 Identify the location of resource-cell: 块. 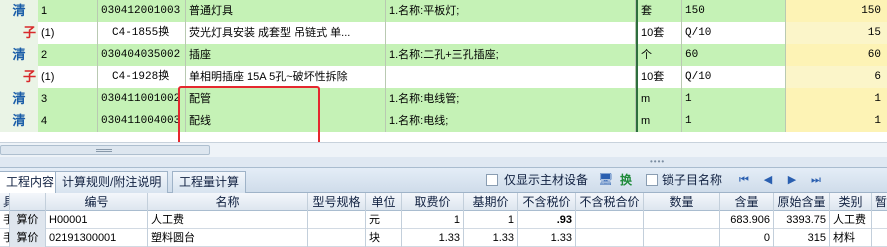
(384, 238).